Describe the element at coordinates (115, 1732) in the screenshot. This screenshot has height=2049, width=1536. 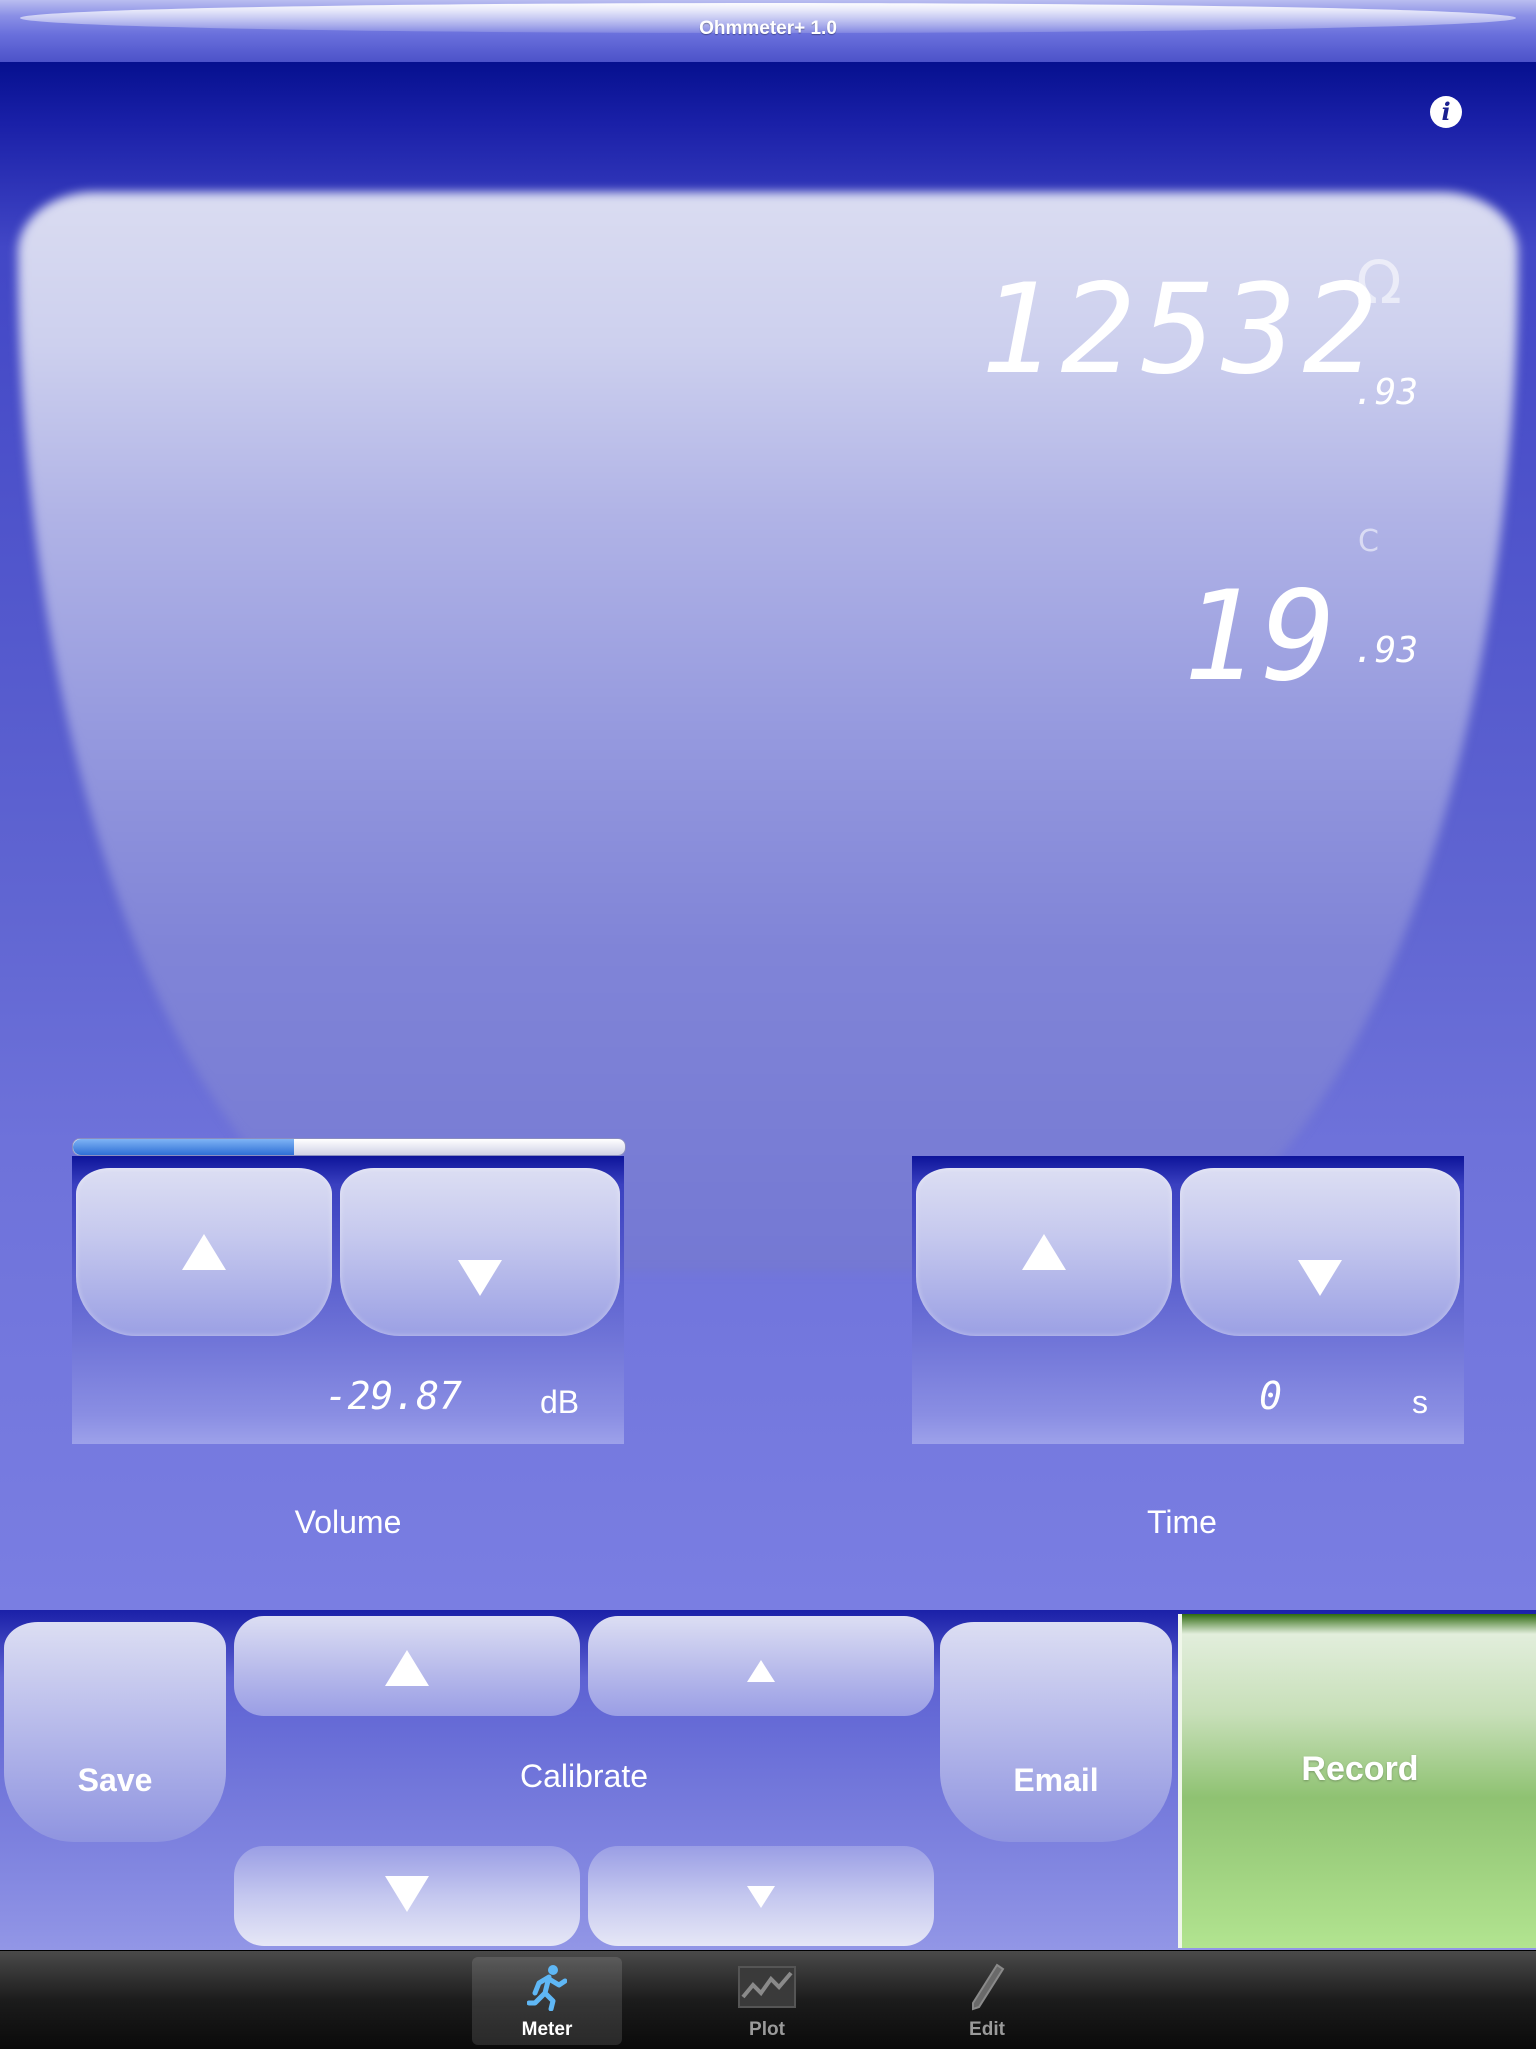
I see `save-button: Save` at that location.